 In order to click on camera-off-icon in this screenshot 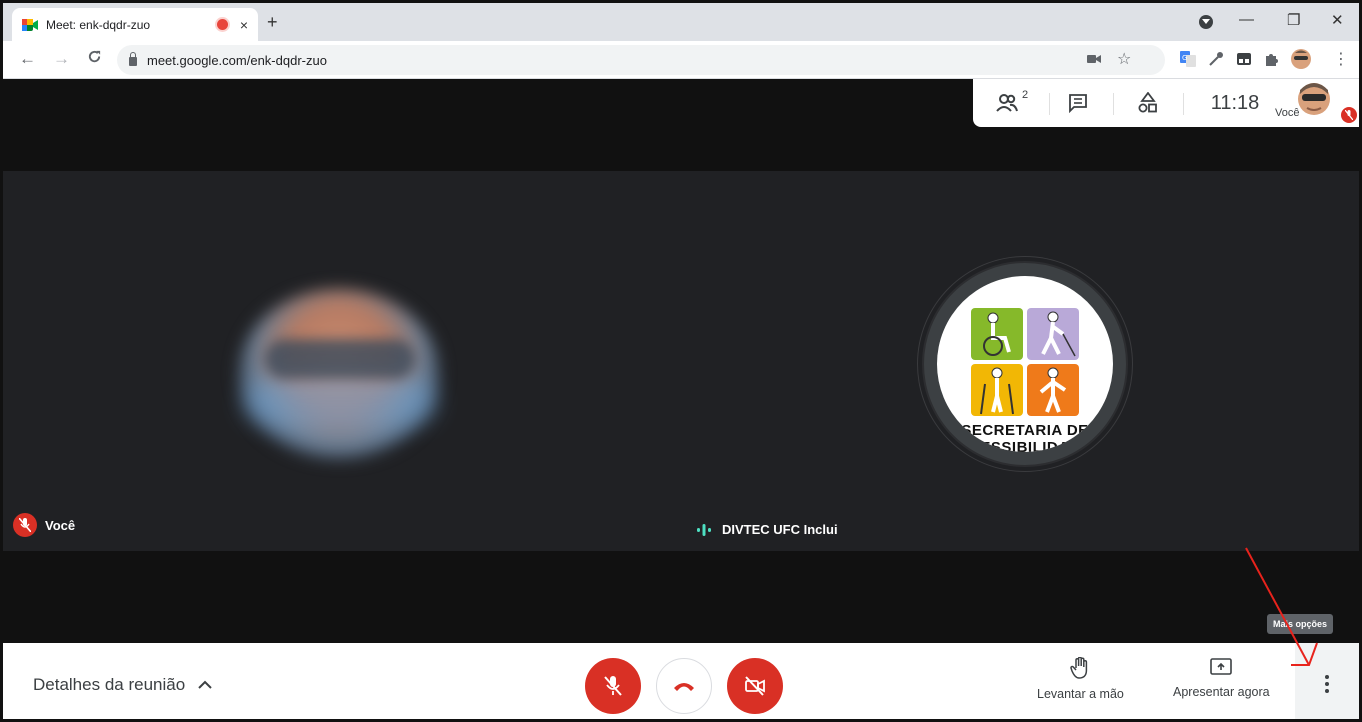, I will do `click(755, 686)`.